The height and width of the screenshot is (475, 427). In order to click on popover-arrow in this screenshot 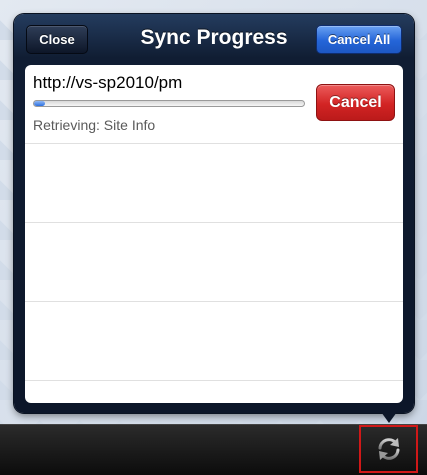, I will do `click(389, 414)`.